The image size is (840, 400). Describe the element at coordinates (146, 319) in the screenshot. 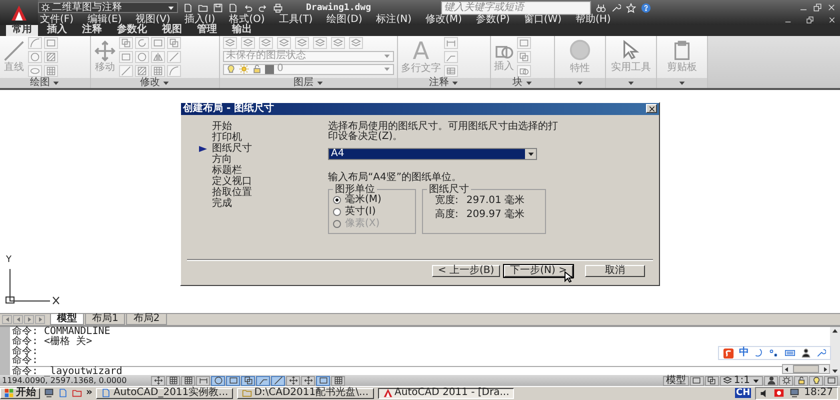

I see `layout-tab: 布局2` at that location.